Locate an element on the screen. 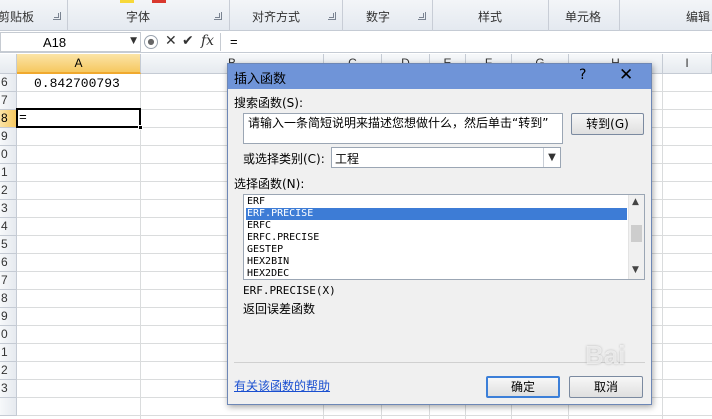 The height and width of the screenshot is (419, 712). ok-button: 确定 is located at coordinates (523, 387).